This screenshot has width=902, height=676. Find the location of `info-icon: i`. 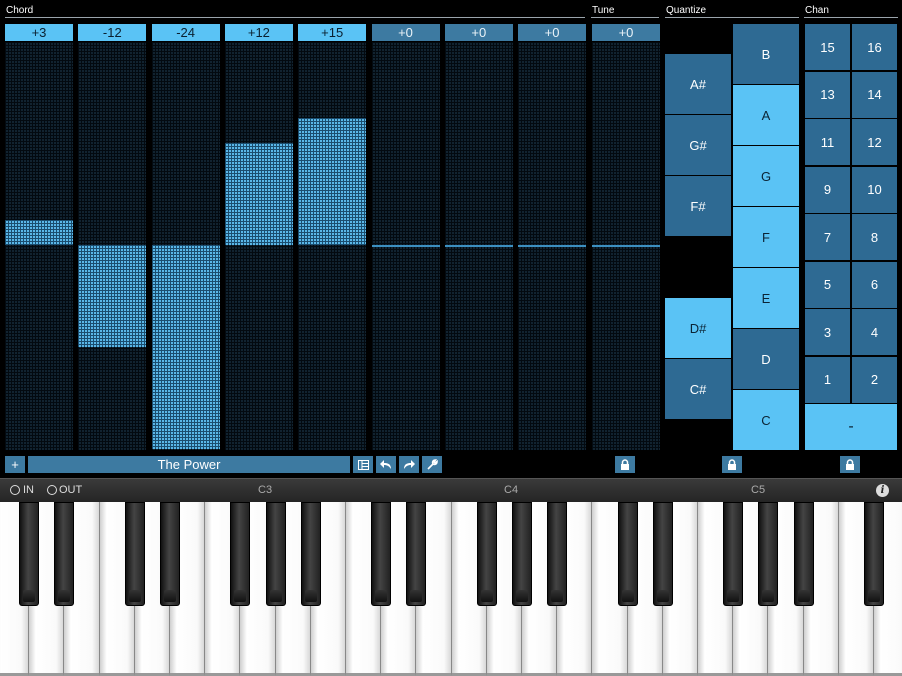

info-icon: i is located at coordinates (882, 490).